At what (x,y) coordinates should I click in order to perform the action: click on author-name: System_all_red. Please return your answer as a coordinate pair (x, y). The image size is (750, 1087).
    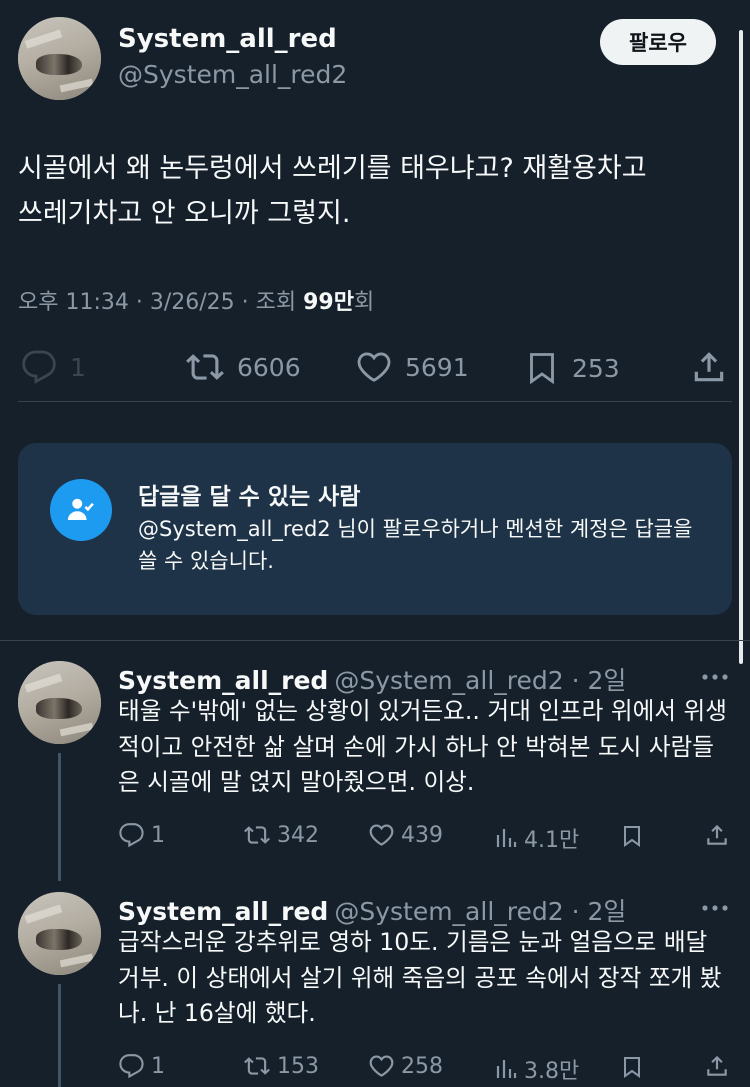
    Looking at the image, I should click on (227, 39).